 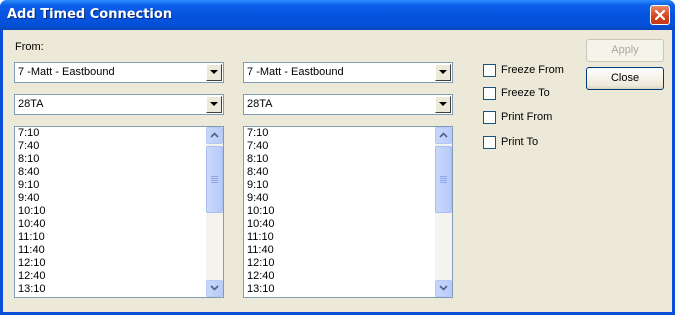 I want to click on to-route-value: 7 -Matt - Eastbound, so click(x=295, y=72).